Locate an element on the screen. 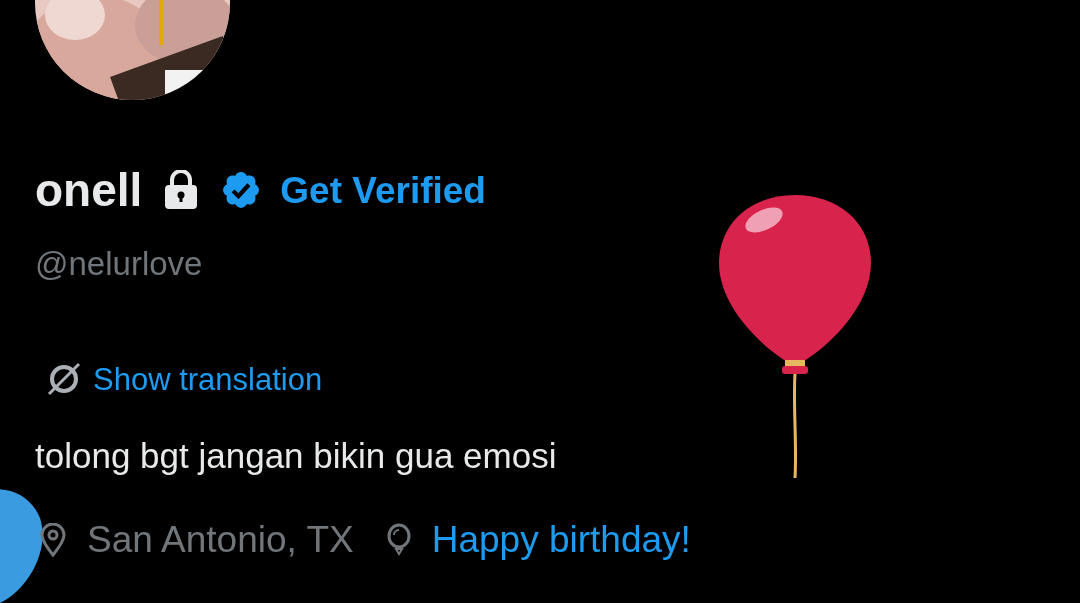 This screenshot has width=1080, height=603. location-pin-icon is located at coordinates (53, 539).